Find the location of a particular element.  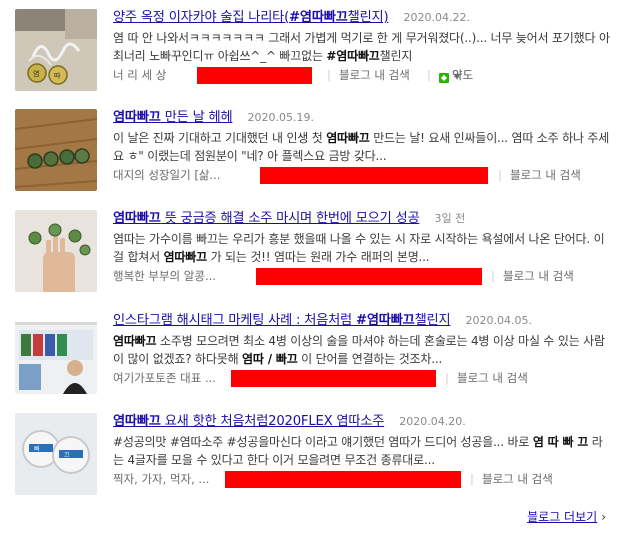

blog-author: 너 리 세 상 is located at coordinates (139, 75).